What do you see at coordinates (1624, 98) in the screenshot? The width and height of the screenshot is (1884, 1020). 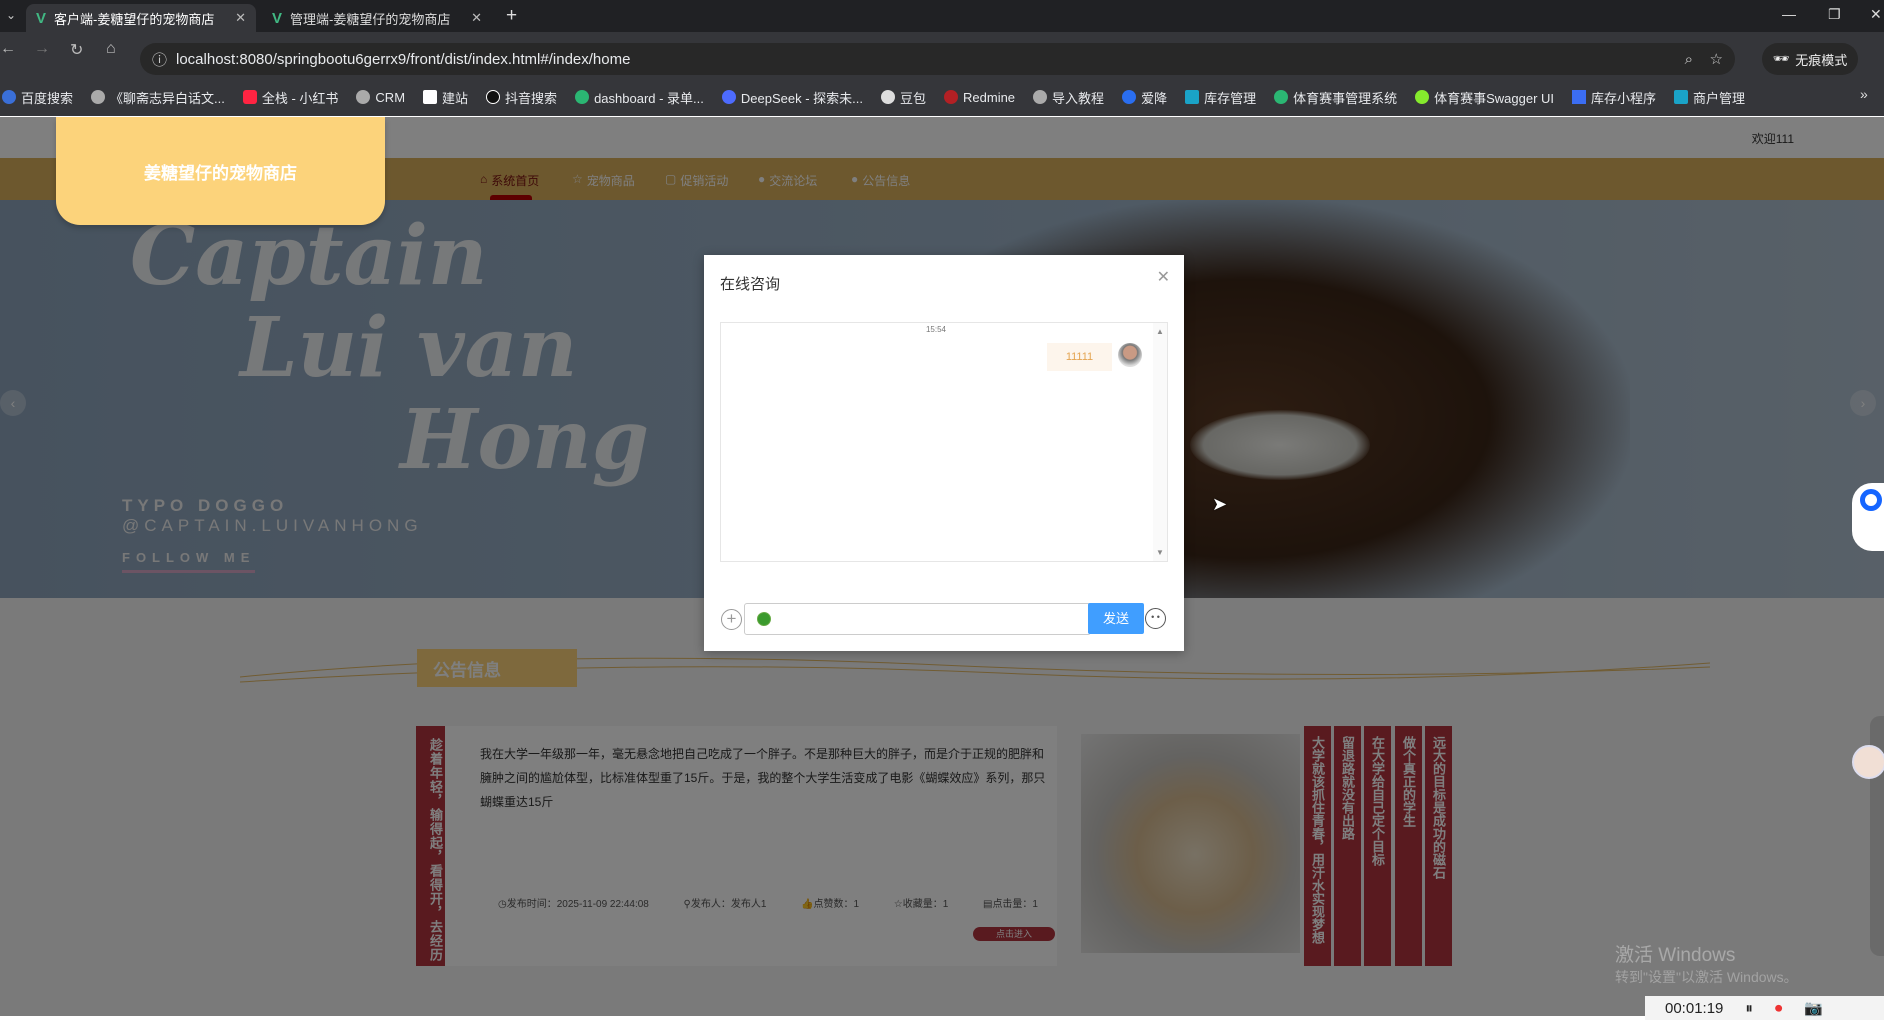 I see `bookmark-label: 库存小程序` at bounding box center [1624, 98].